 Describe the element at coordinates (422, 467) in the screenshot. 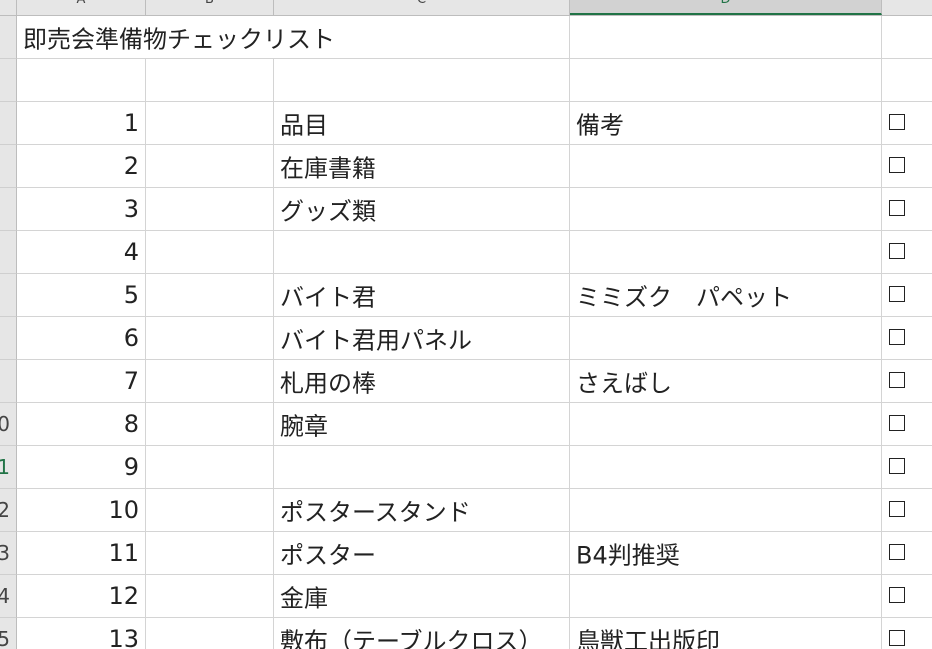

I see `item-cell` at that location.